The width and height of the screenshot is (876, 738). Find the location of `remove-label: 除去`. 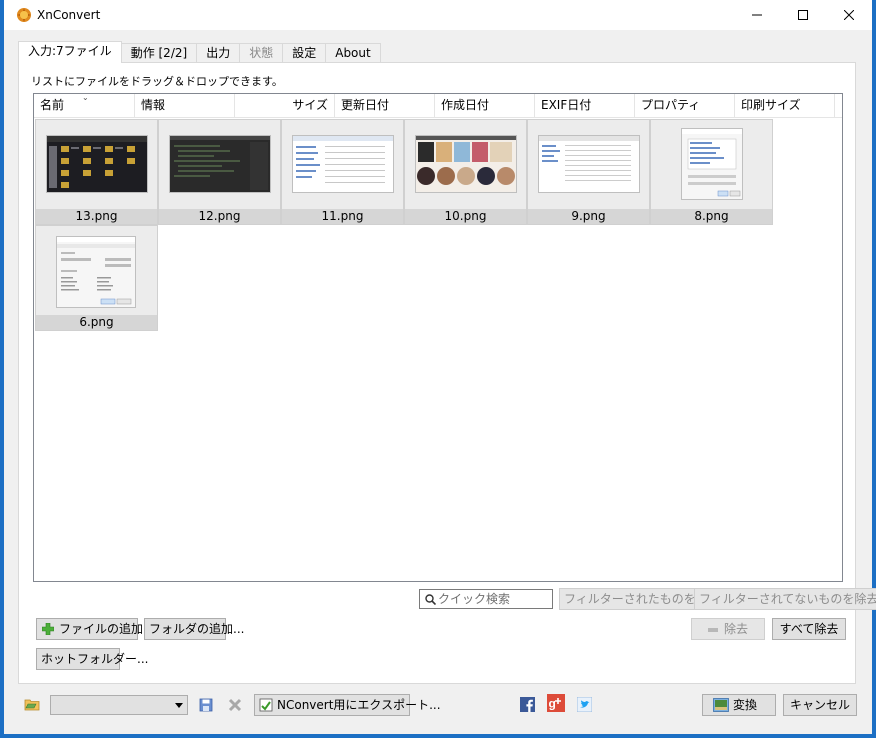

remove-label: 除去 is located at coordinates (736, 629).